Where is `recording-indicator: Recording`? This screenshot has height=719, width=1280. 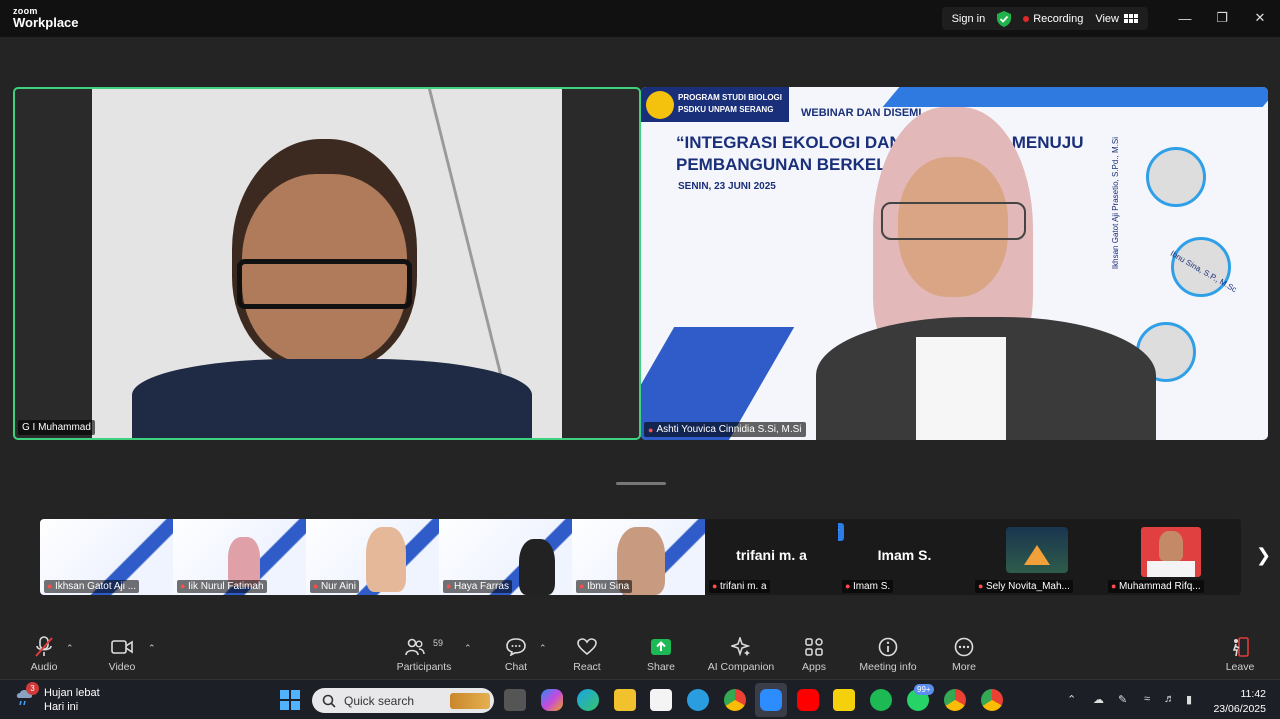 recording-indicator: Recording is located at coordinates (1053, 19).